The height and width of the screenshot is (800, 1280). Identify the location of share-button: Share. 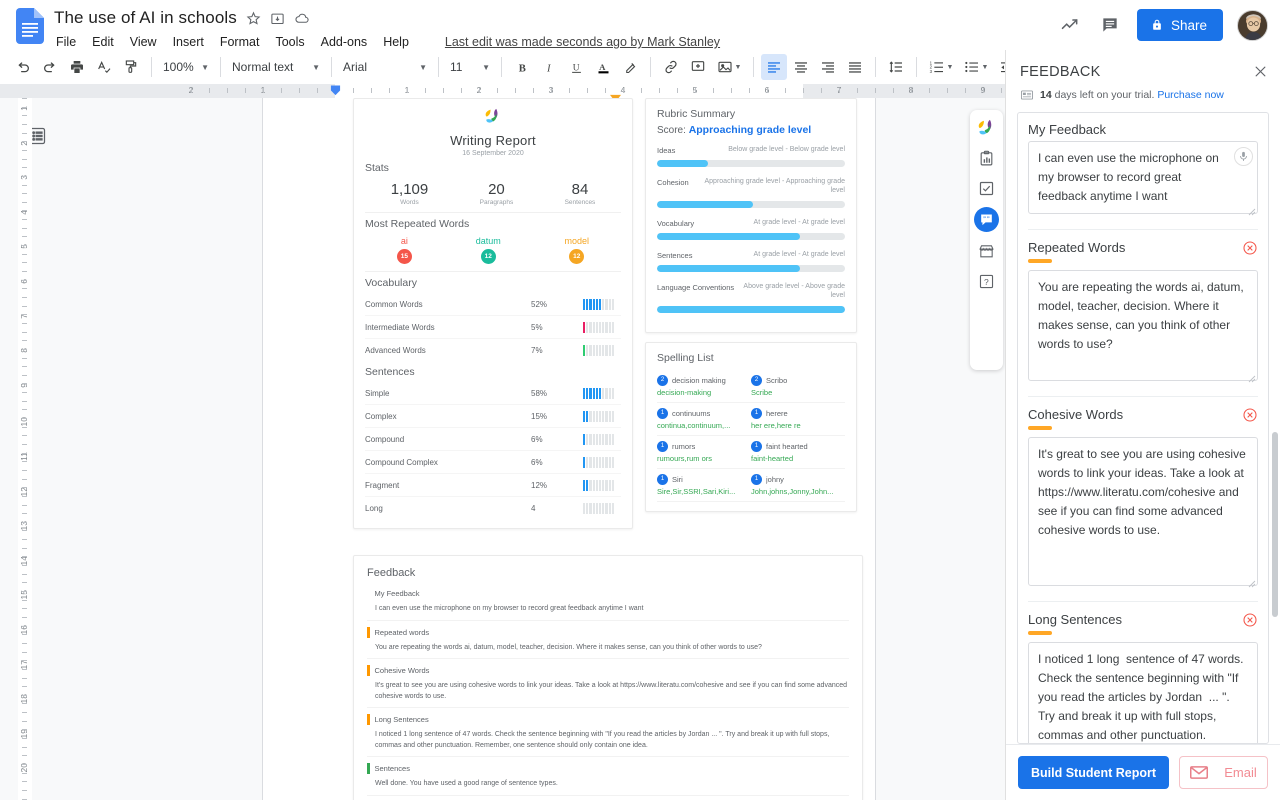
(1179, 25).